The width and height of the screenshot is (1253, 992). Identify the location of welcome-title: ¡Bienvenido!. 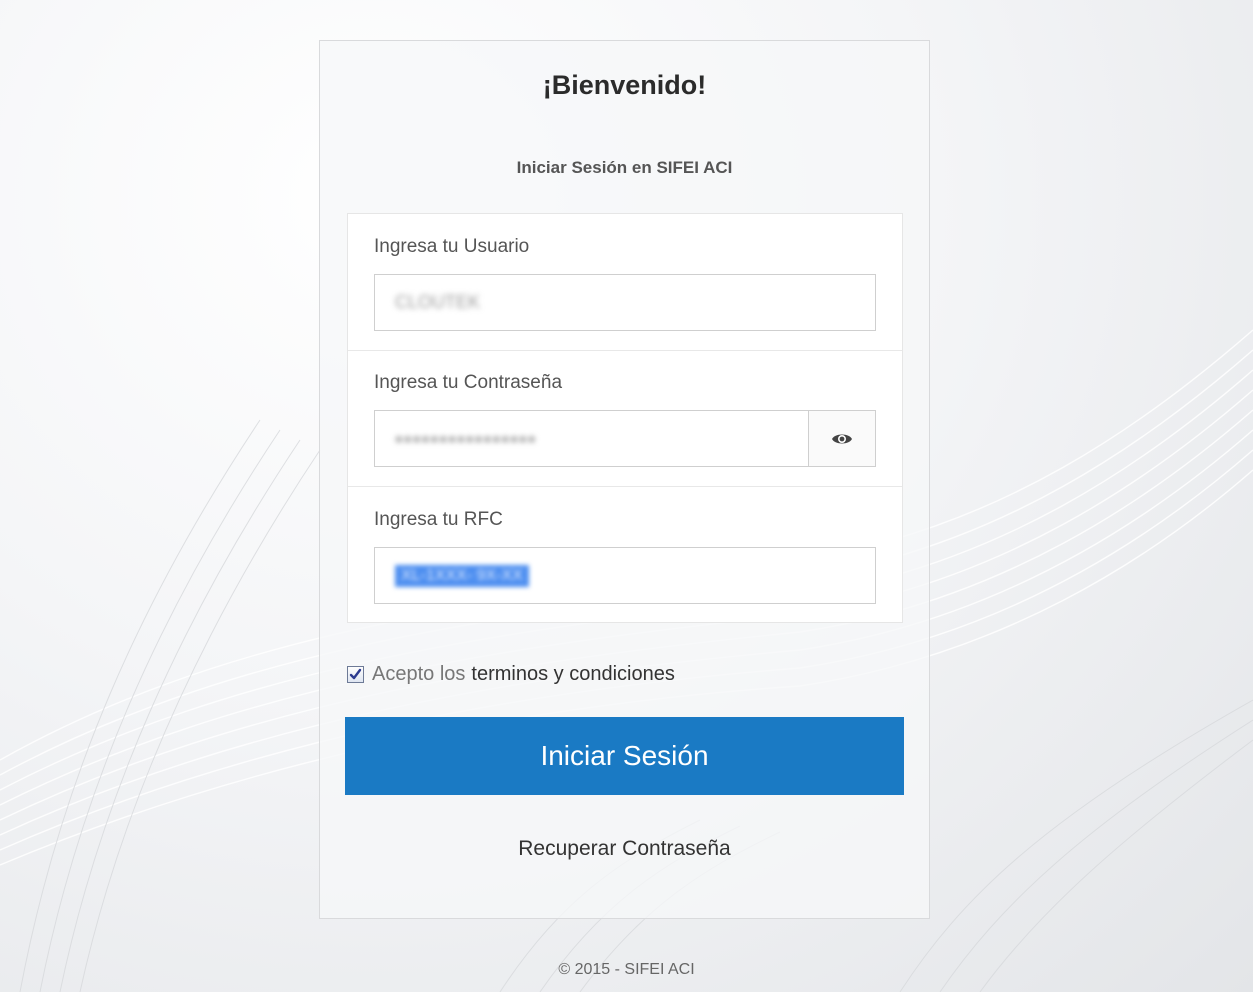
(624, 85).